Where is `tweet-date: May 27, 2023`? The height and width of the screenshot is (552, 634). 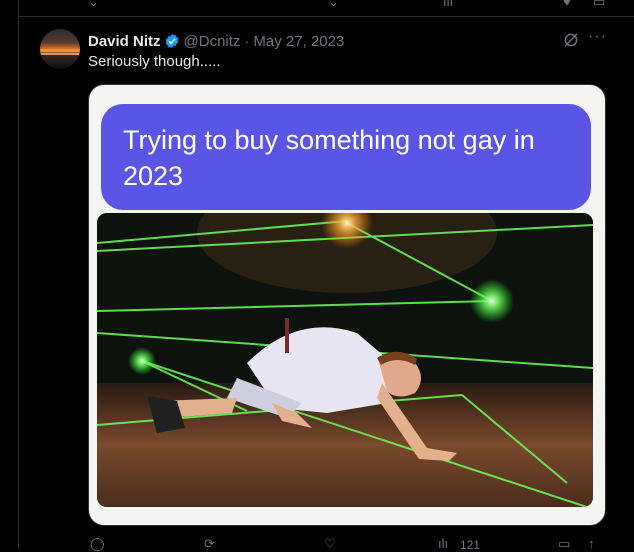
tweet-date: May 27, 2023 is located at coordinates (298, 41).